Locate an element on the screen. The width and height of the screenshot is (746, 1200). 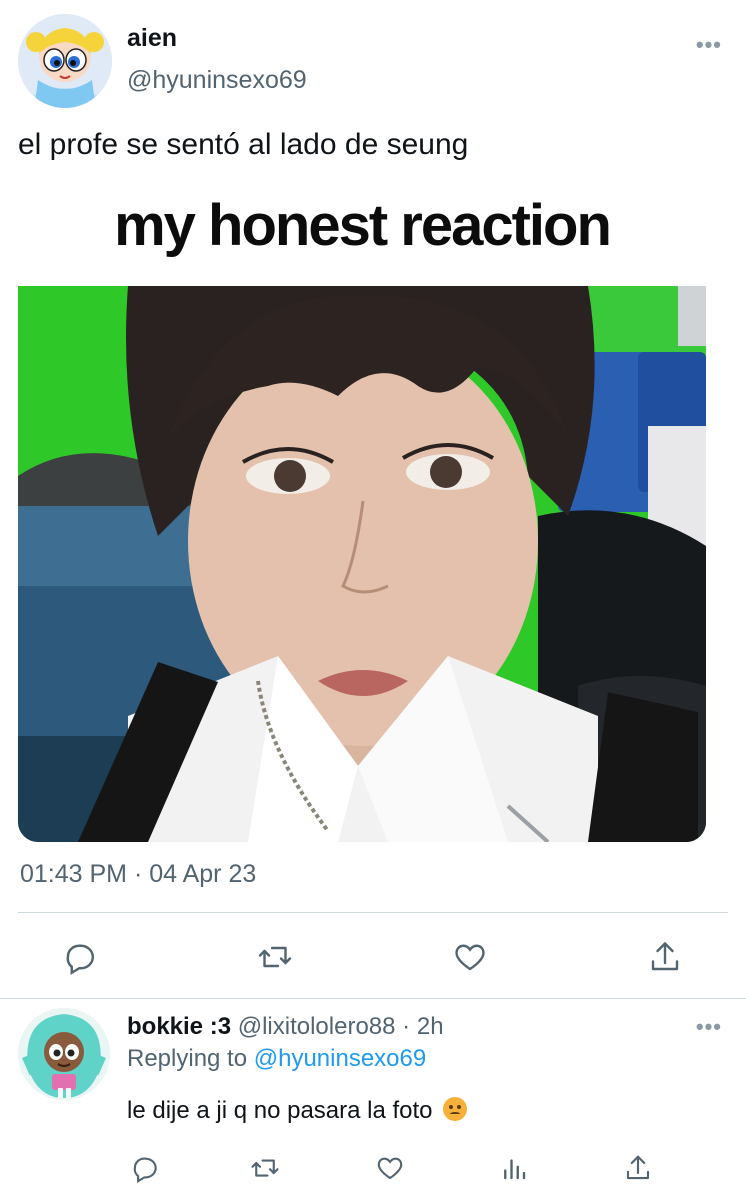
replying-to-handle: @hyuninsexo69 is located at coordinates (340, 1058).